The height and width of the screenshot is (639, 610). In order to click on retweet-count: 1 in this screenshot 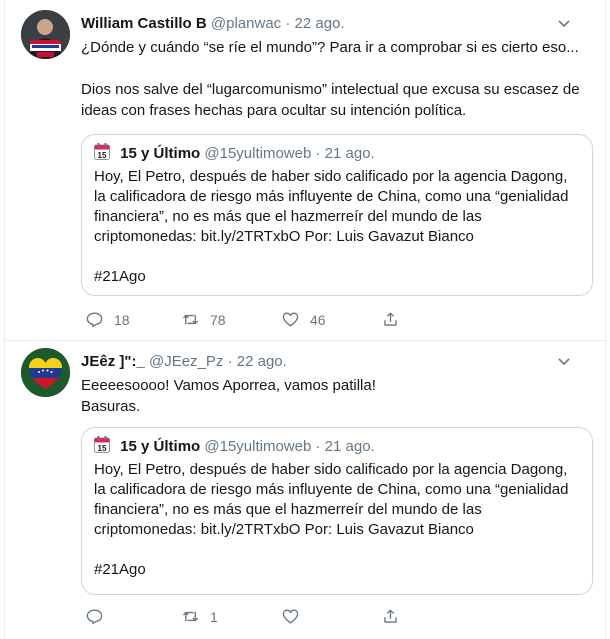, I will do `click(214, 616)`.